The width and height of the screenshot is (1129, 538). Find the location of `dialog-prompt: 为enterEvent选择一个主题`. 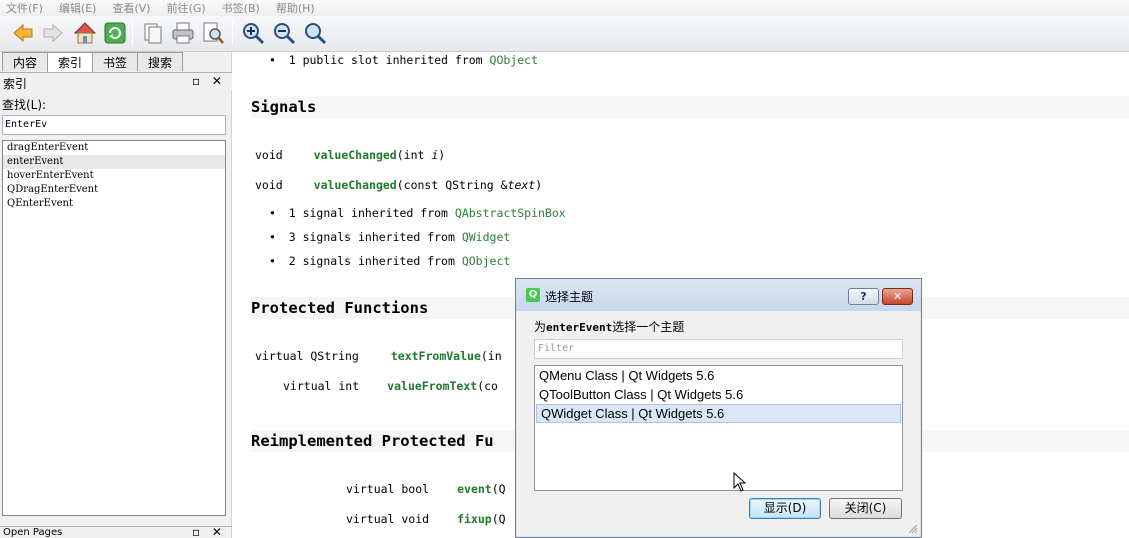

dialog-prompt: 为enterEvent选择一个主题 is located at coordinates (609, 327).